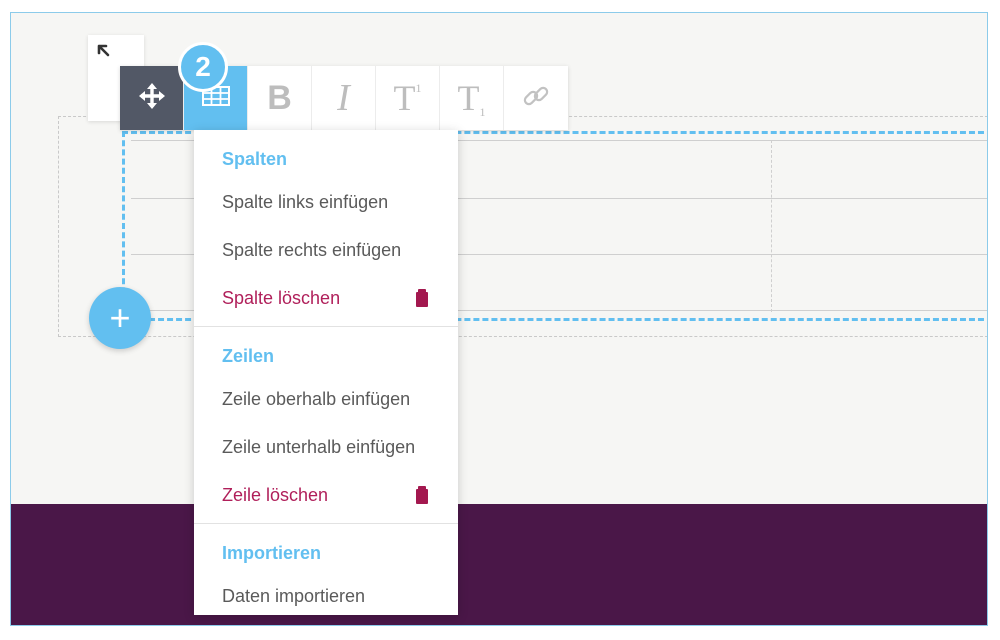 Image resolution: width=1000 pixels, height=640 pixels. I want to click on menu-item-label: Spalte rechts einfügen, so click(312, 249).